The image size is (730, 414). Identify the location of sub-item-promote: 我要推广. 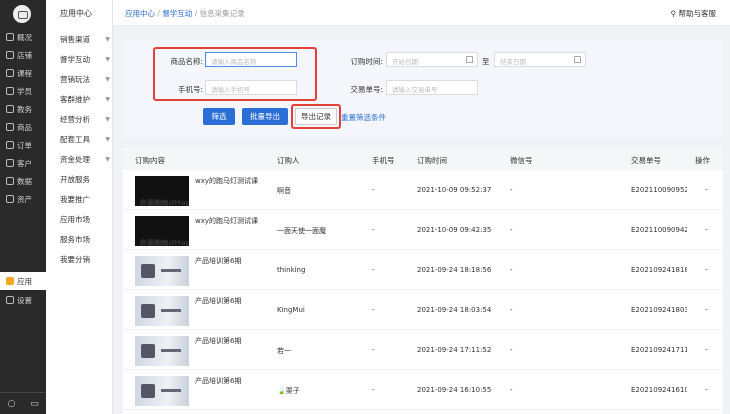
(85, 199).